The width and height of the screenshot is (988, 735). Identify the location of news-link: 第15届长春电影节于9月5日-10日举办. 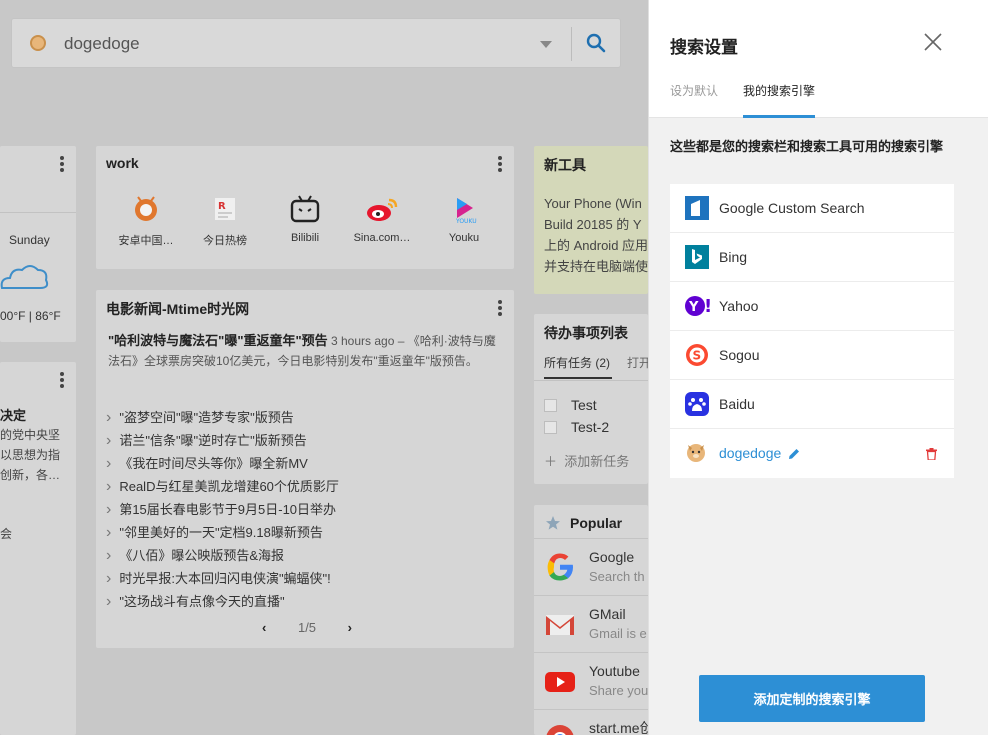
(222, 509).